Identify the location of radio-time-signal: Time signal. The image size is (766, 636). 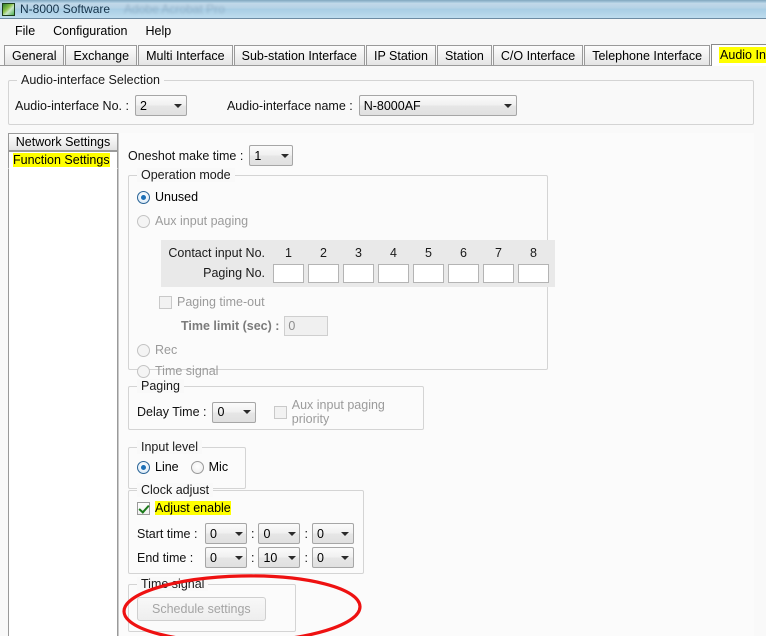
(177, 371).